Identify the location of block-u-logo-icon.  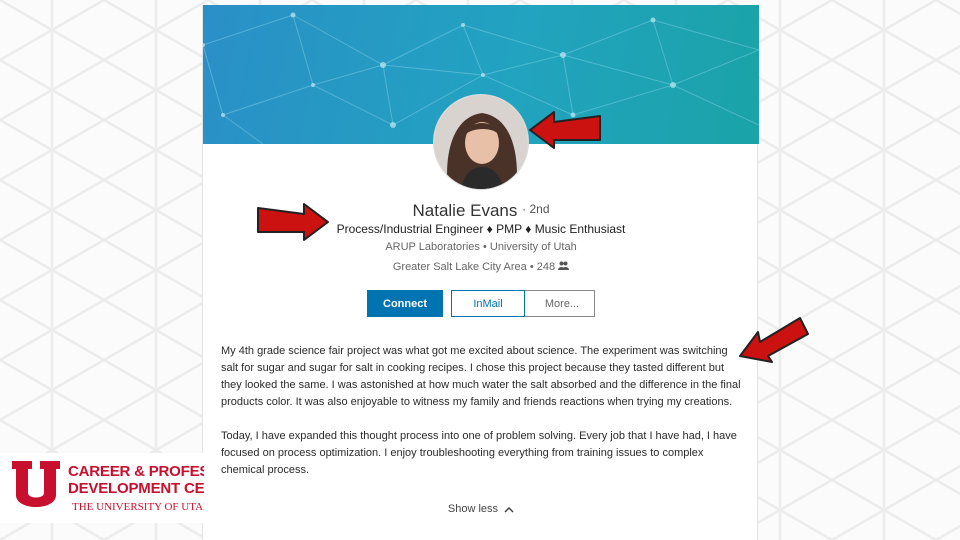
(36, 484).